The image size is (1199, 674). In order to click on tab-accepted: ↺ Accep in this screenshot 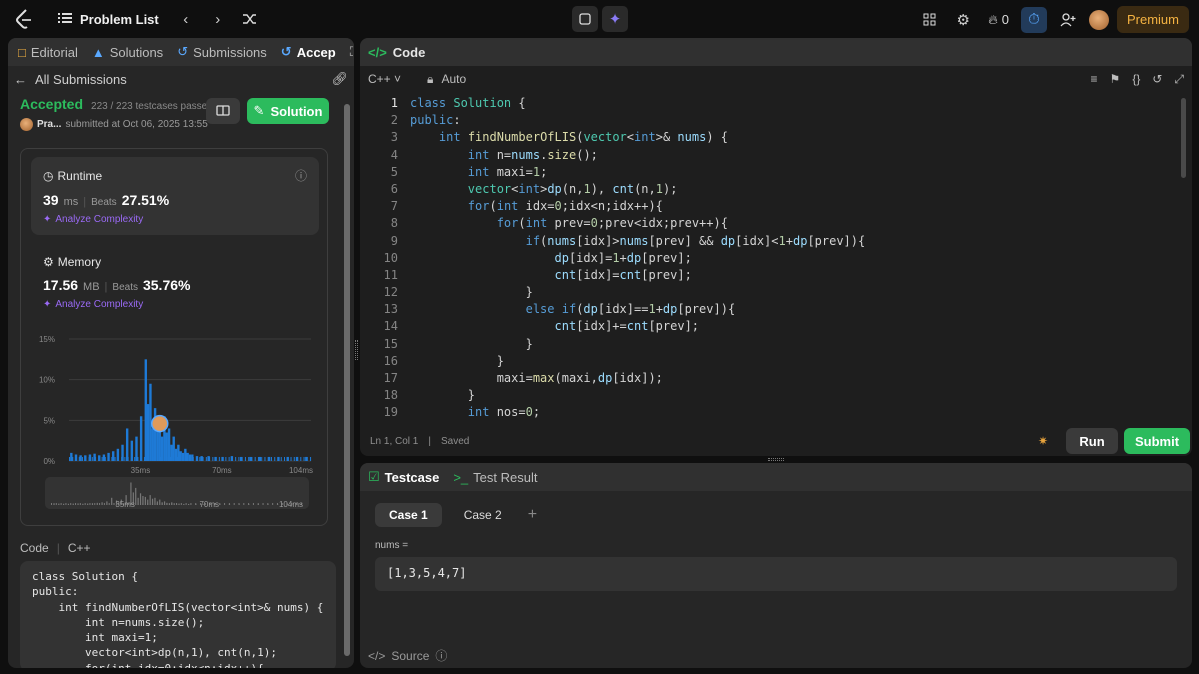, I will do `click(308, 52)`.